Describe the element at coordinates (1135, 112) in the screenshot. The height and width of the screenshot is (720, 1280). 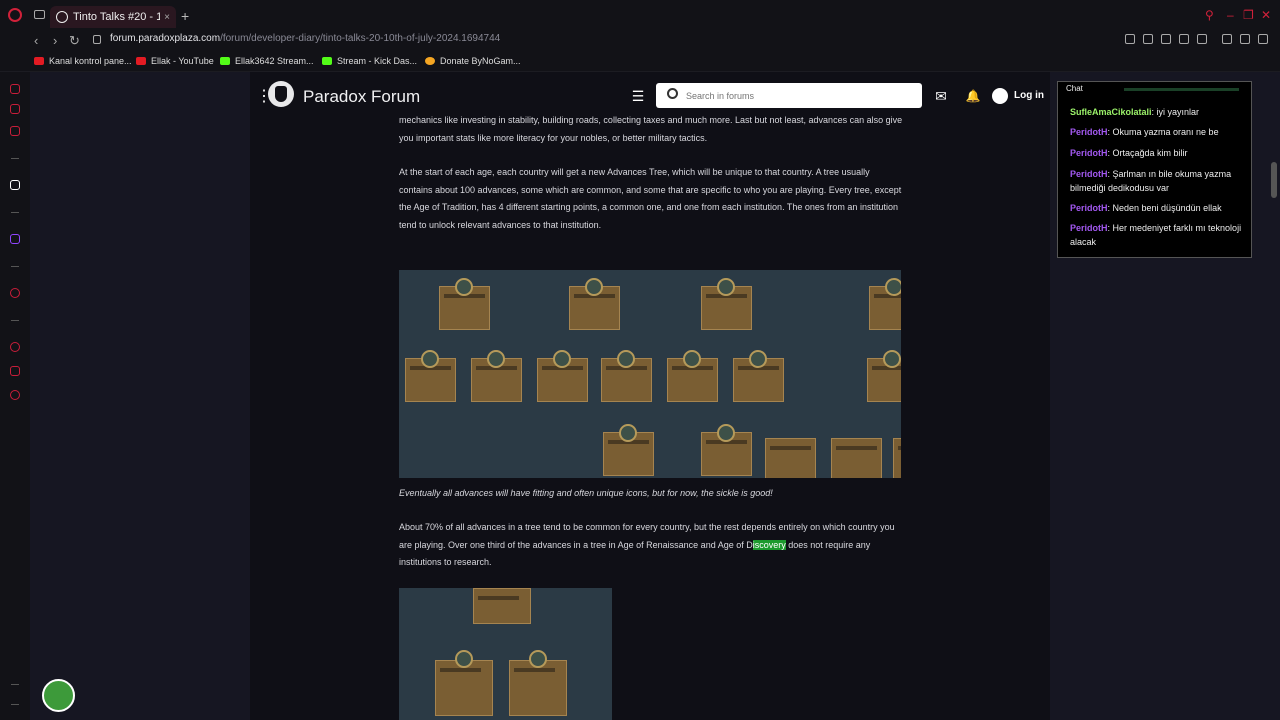
I see `chat-message: SufleAmaCikolatali: iyi yayınlar` at that location.